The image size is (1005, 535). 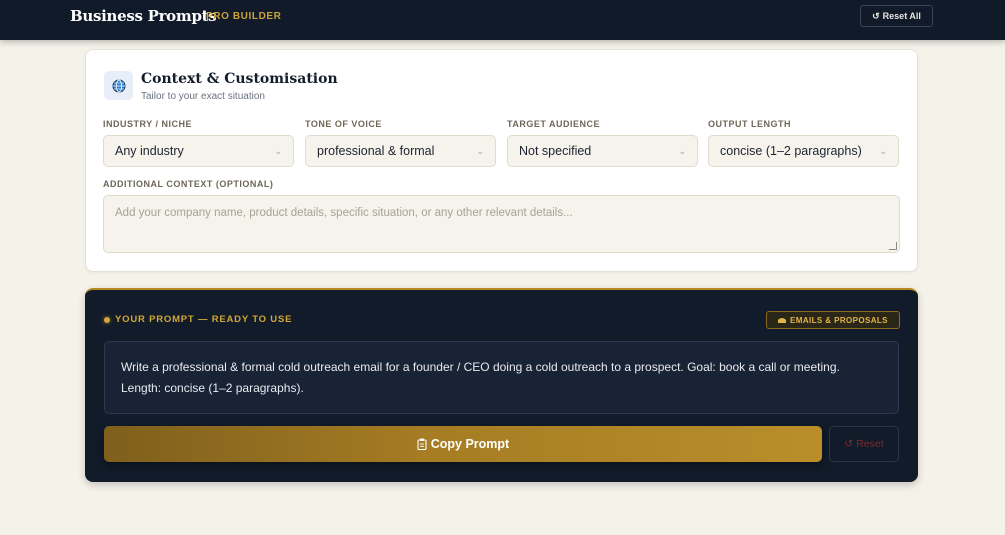 I want to click on copy-prompt-button: Copy Prompt, so click(x=463, y=444).